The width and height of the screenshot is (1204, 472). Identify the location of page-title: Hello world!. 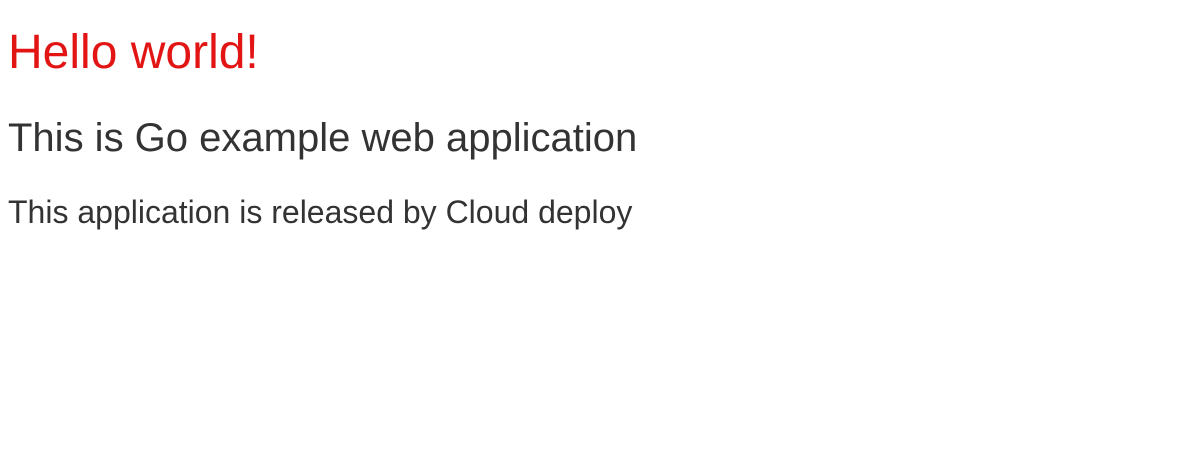
(133, 52).